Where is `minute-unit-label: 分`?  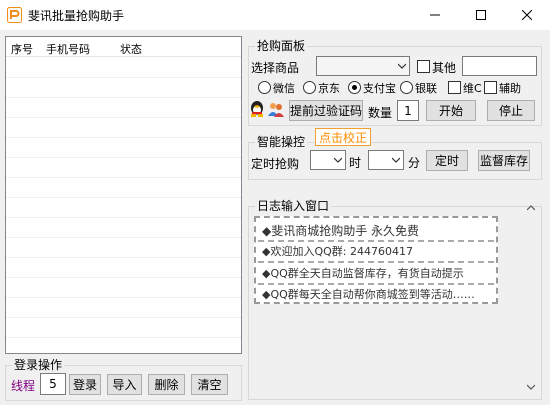
minute-unit-label: 分 is located at coordinates (414, 163).